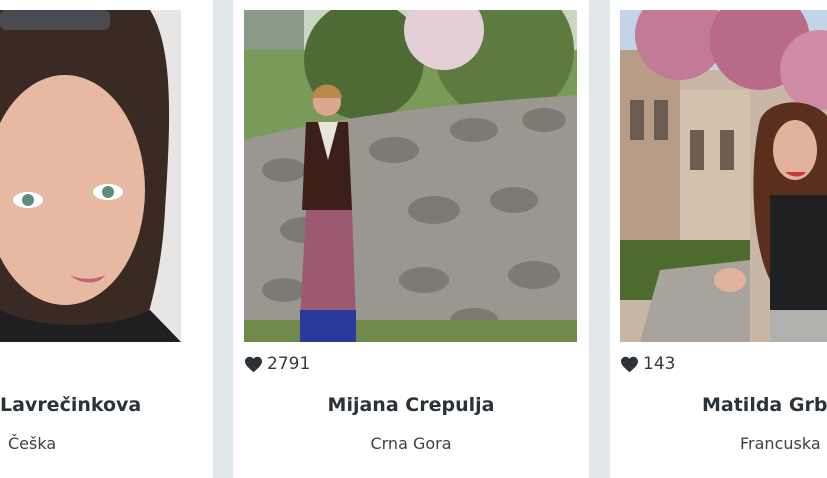 The height and width of the screenshot is (478, 827). I want to click on contestant-country: Francuska, so click(780, 443).